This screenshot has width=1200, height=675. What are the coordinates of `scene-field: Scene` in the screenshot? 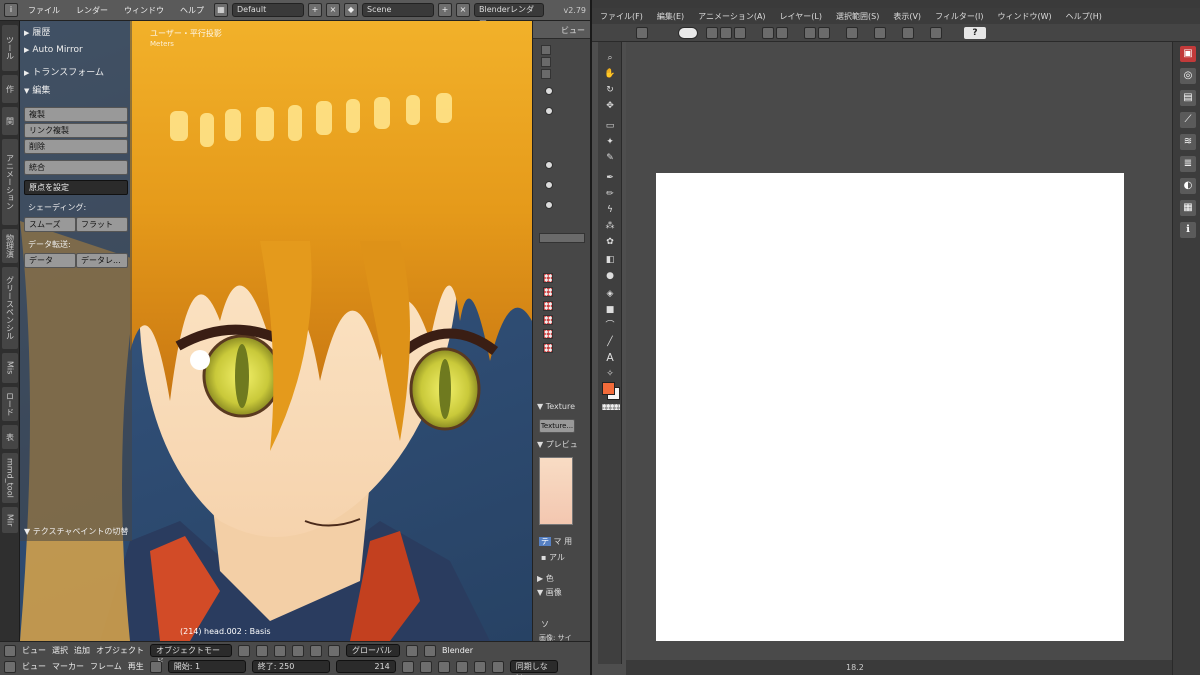 It's located at (398, 10).